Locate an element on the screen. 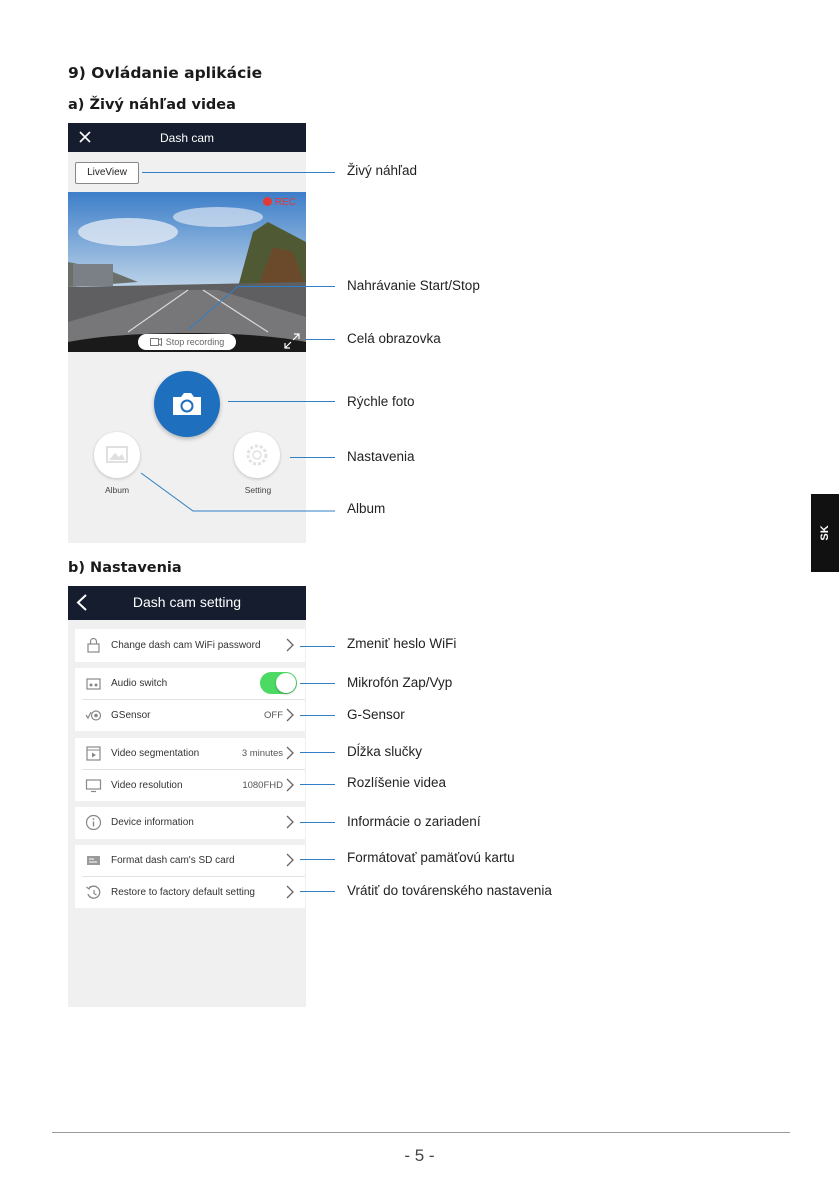 The width and height of the screenshot is (839, 1191). album-icon is located at coordinates (117, 454).